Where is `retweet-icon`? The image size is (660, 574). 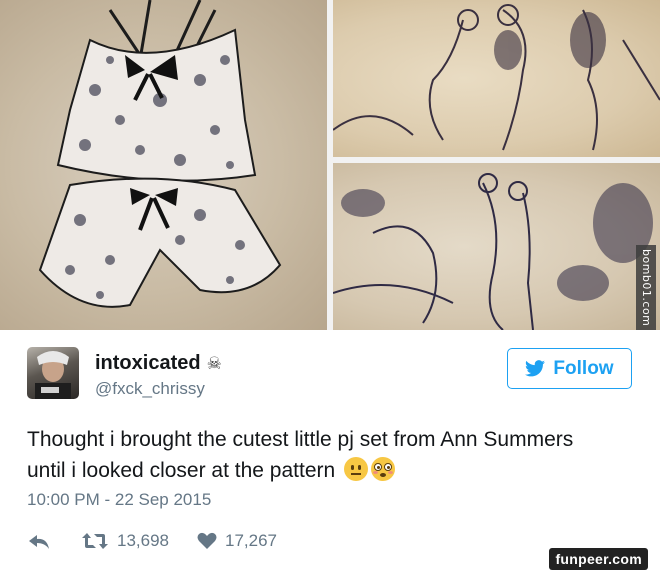 retweet-icon is located at coordinates (95, 541).